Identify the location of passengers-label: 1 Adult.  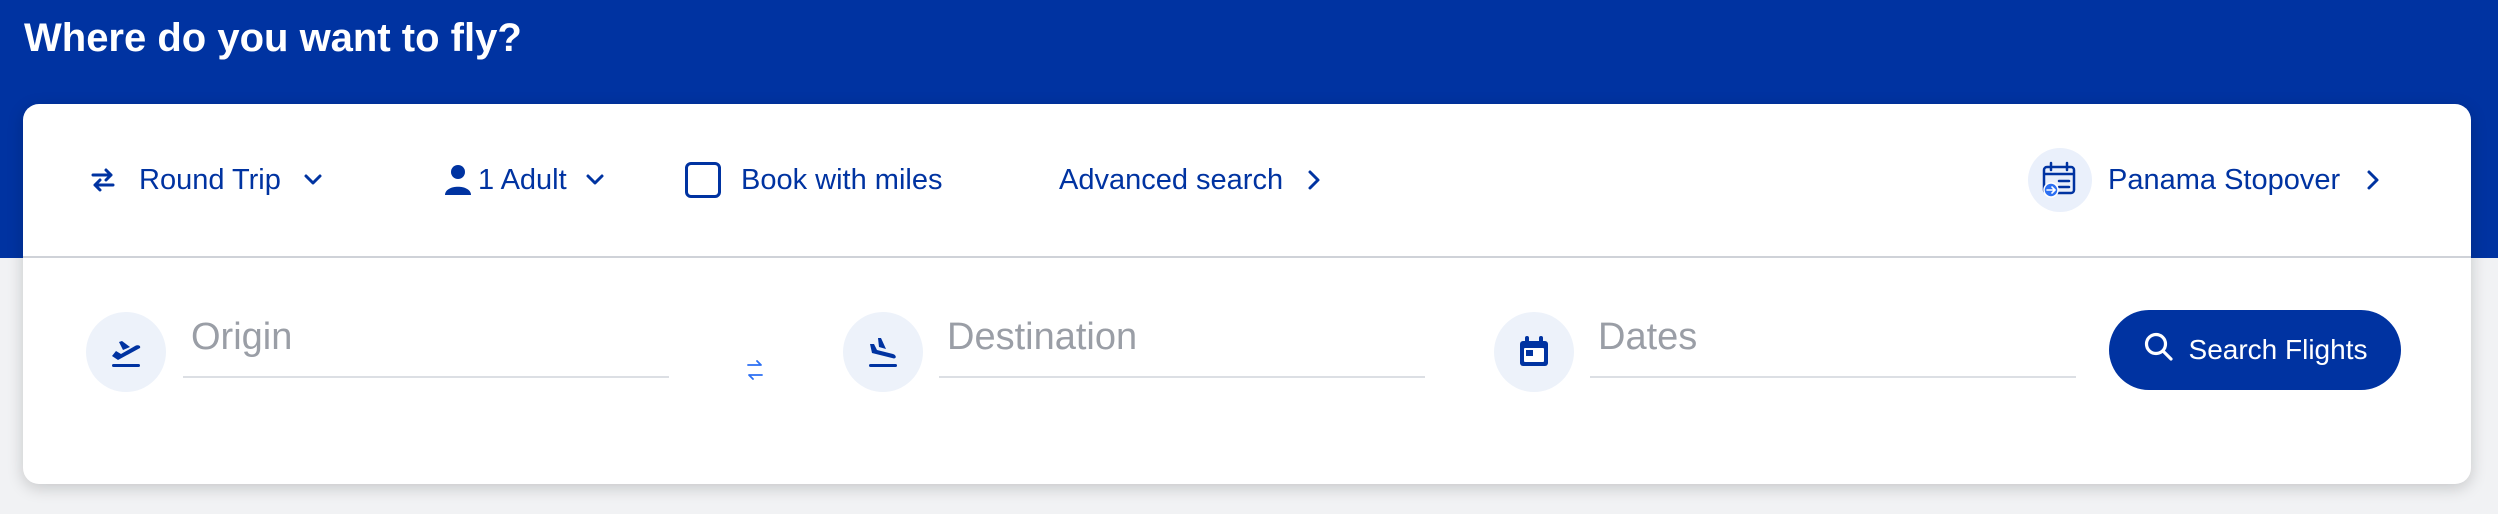
(522, 179).